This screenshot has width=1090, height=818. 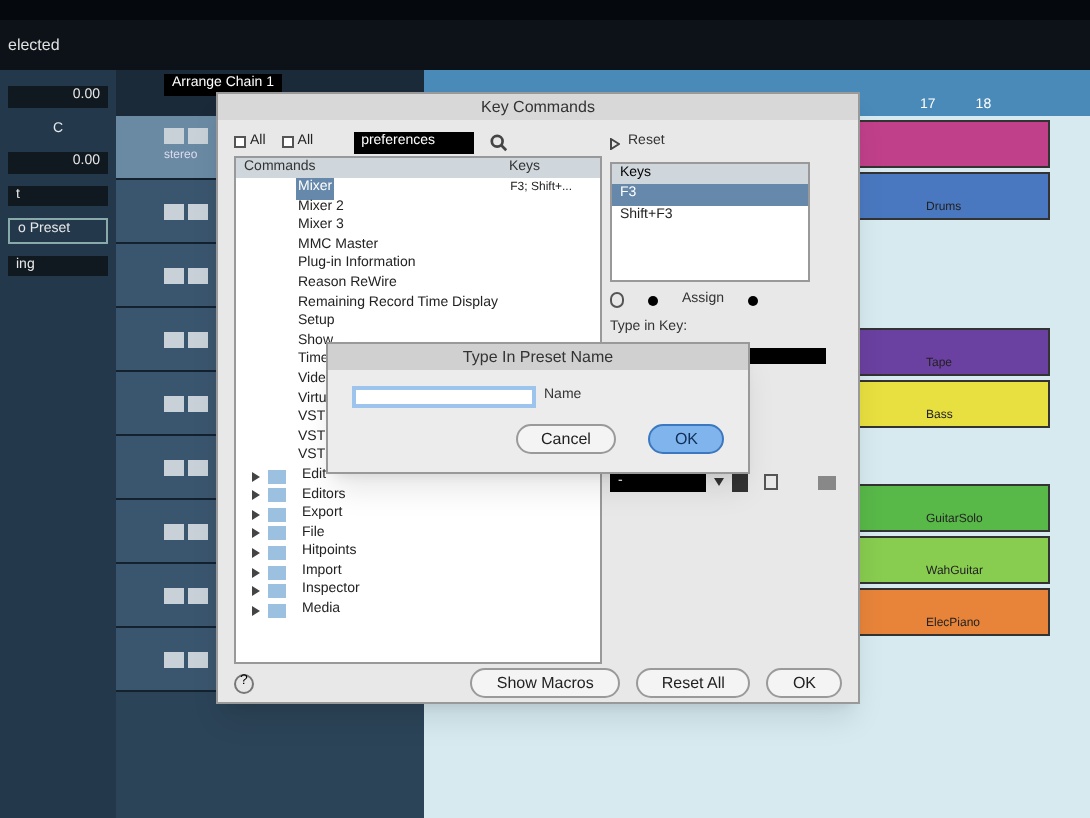 I want to click on dialog-button: Reset All, so click(x=693, y=683).